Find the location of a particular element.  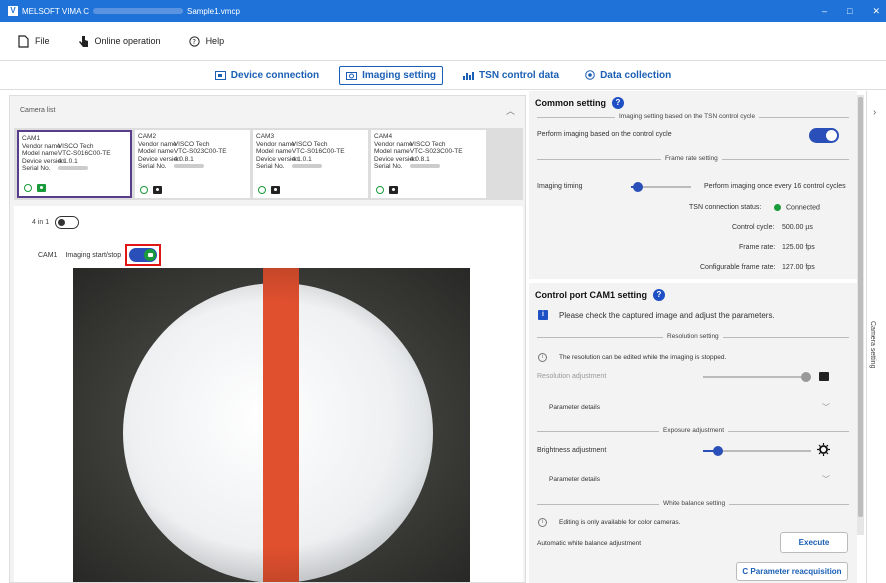

tab-device-connection: Device connection is located at coordinates (267, 75).